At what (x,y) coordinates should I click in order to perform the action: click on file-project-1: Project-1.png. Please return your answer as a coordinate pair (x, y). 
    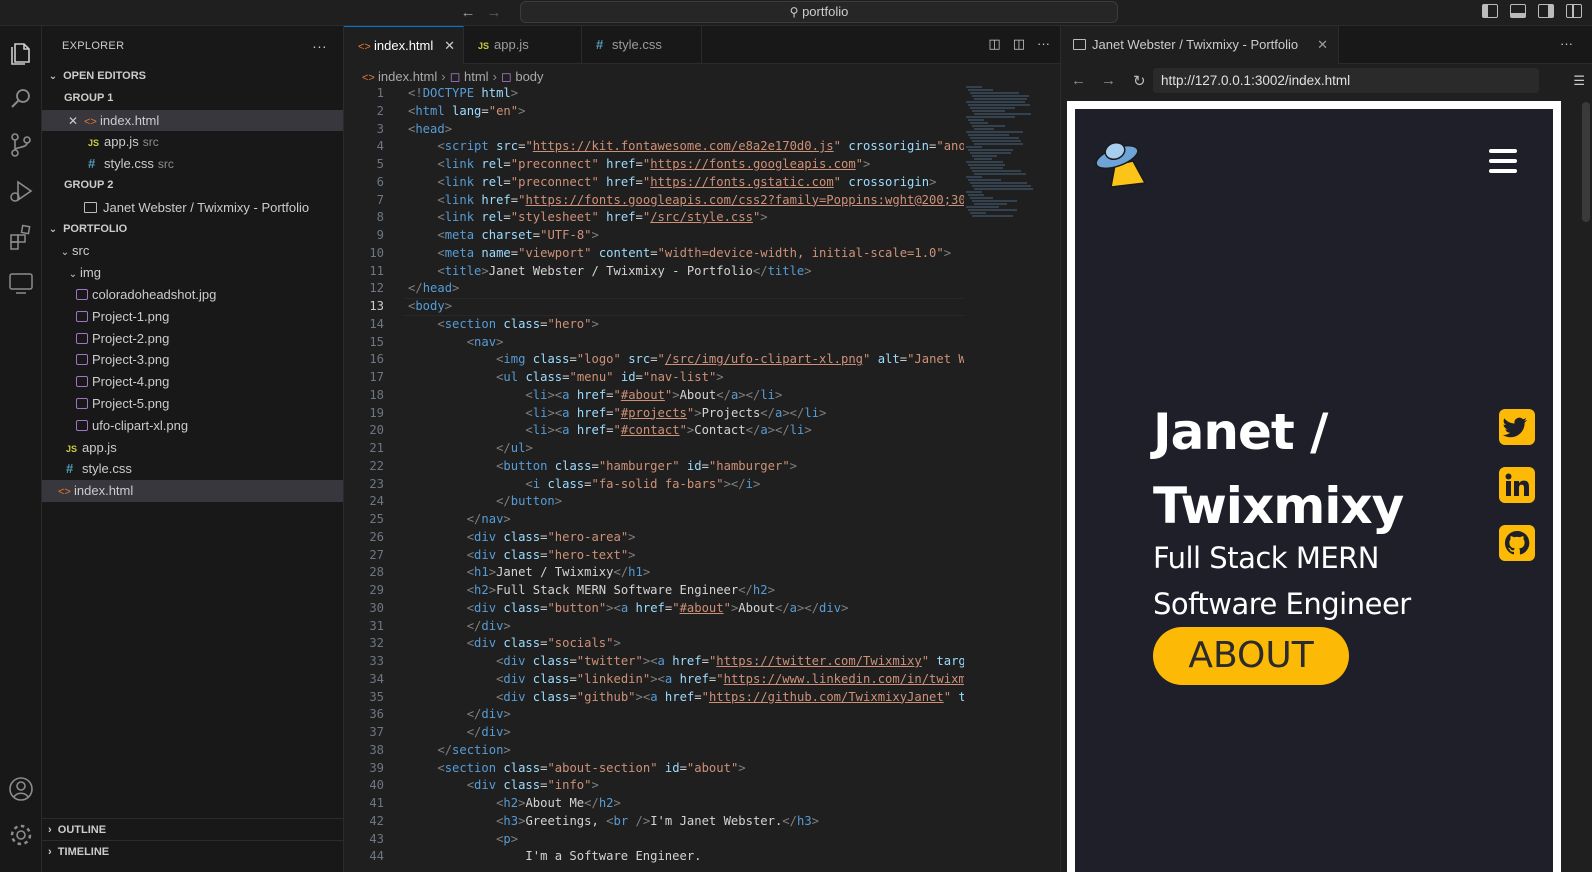
    Looking at the image, I should click on (192, 317).